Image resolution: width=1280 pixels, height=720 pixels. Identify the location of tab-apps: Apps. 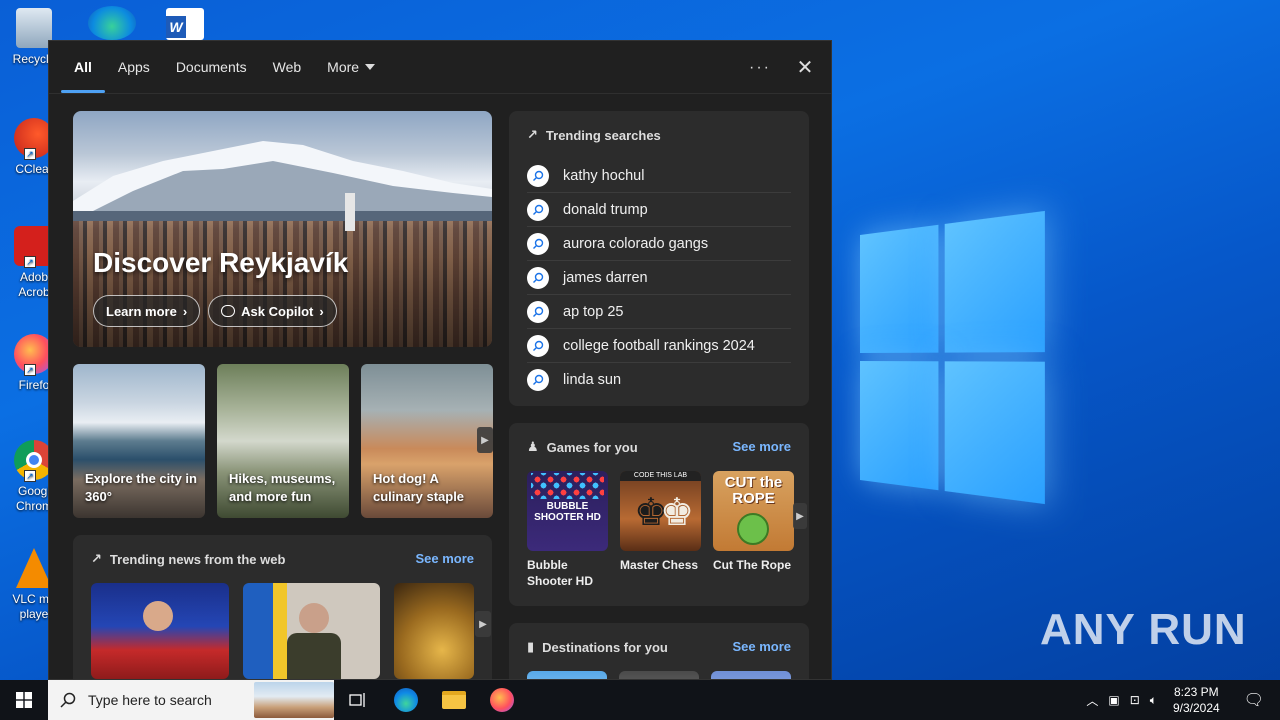
(134, 67).